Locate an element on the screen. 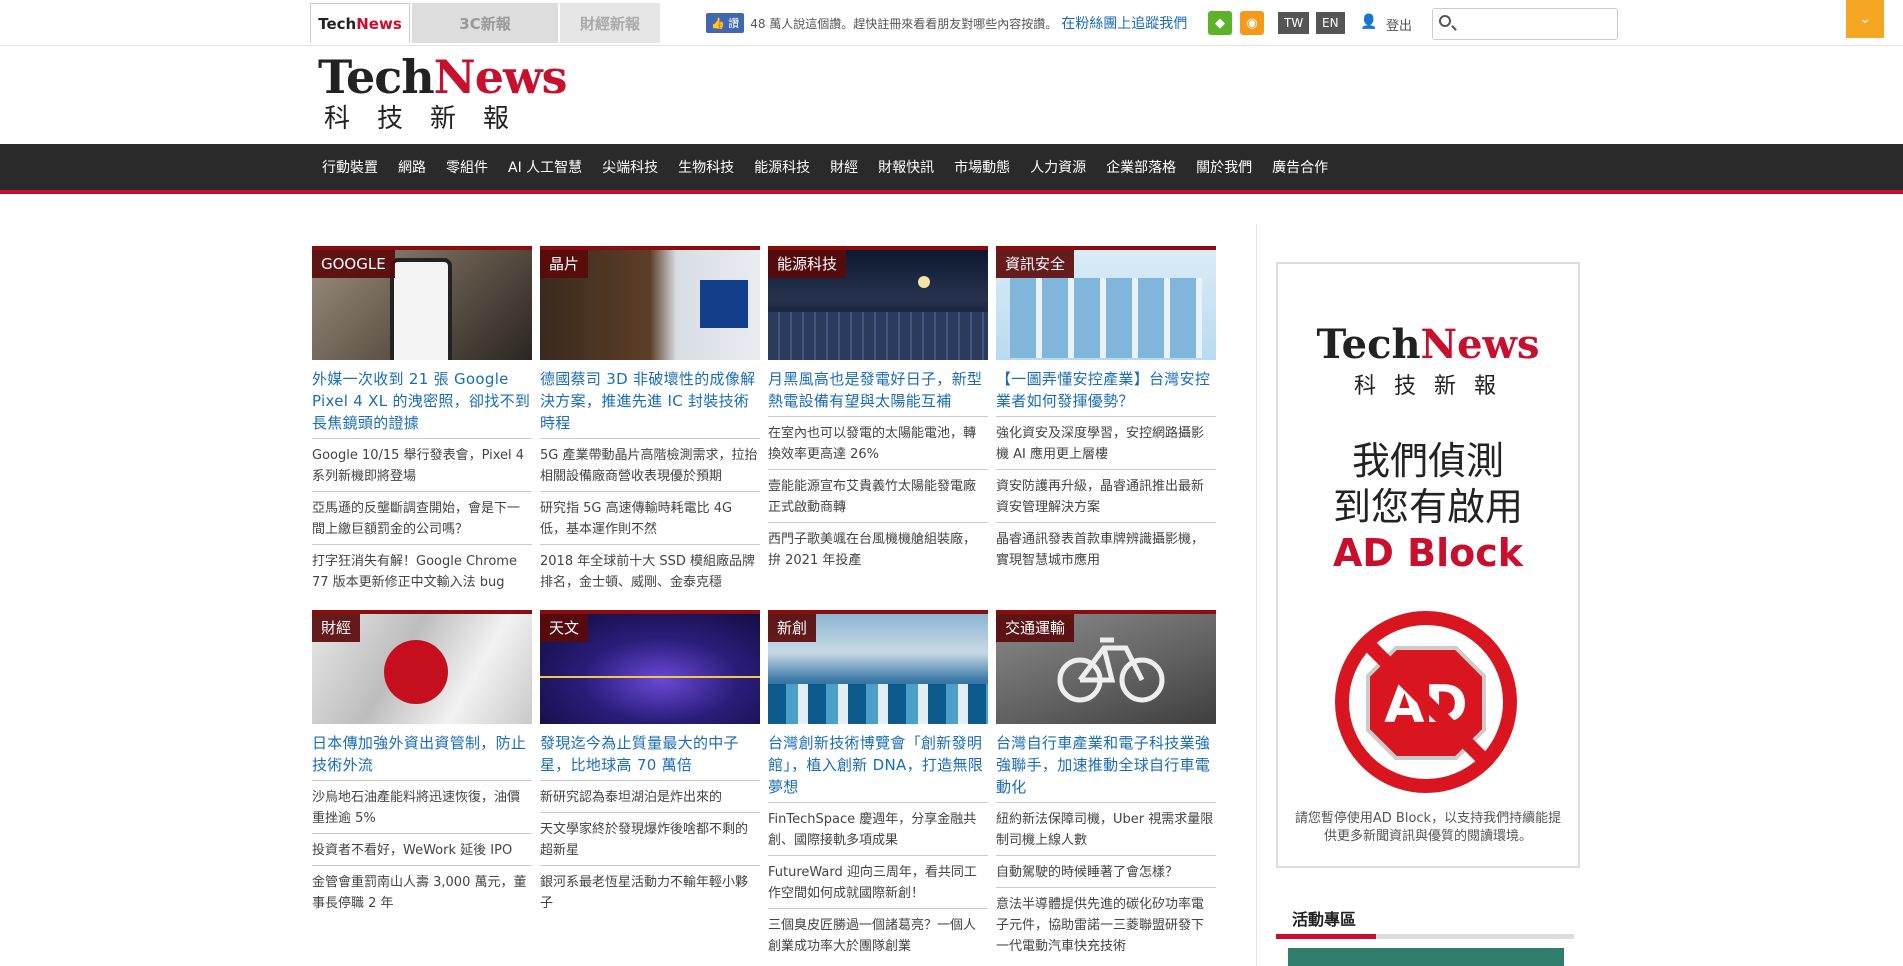 The height and width of the screenshot is (966, 1903). solar-panel-graphic is located at coordinates (878, 336).